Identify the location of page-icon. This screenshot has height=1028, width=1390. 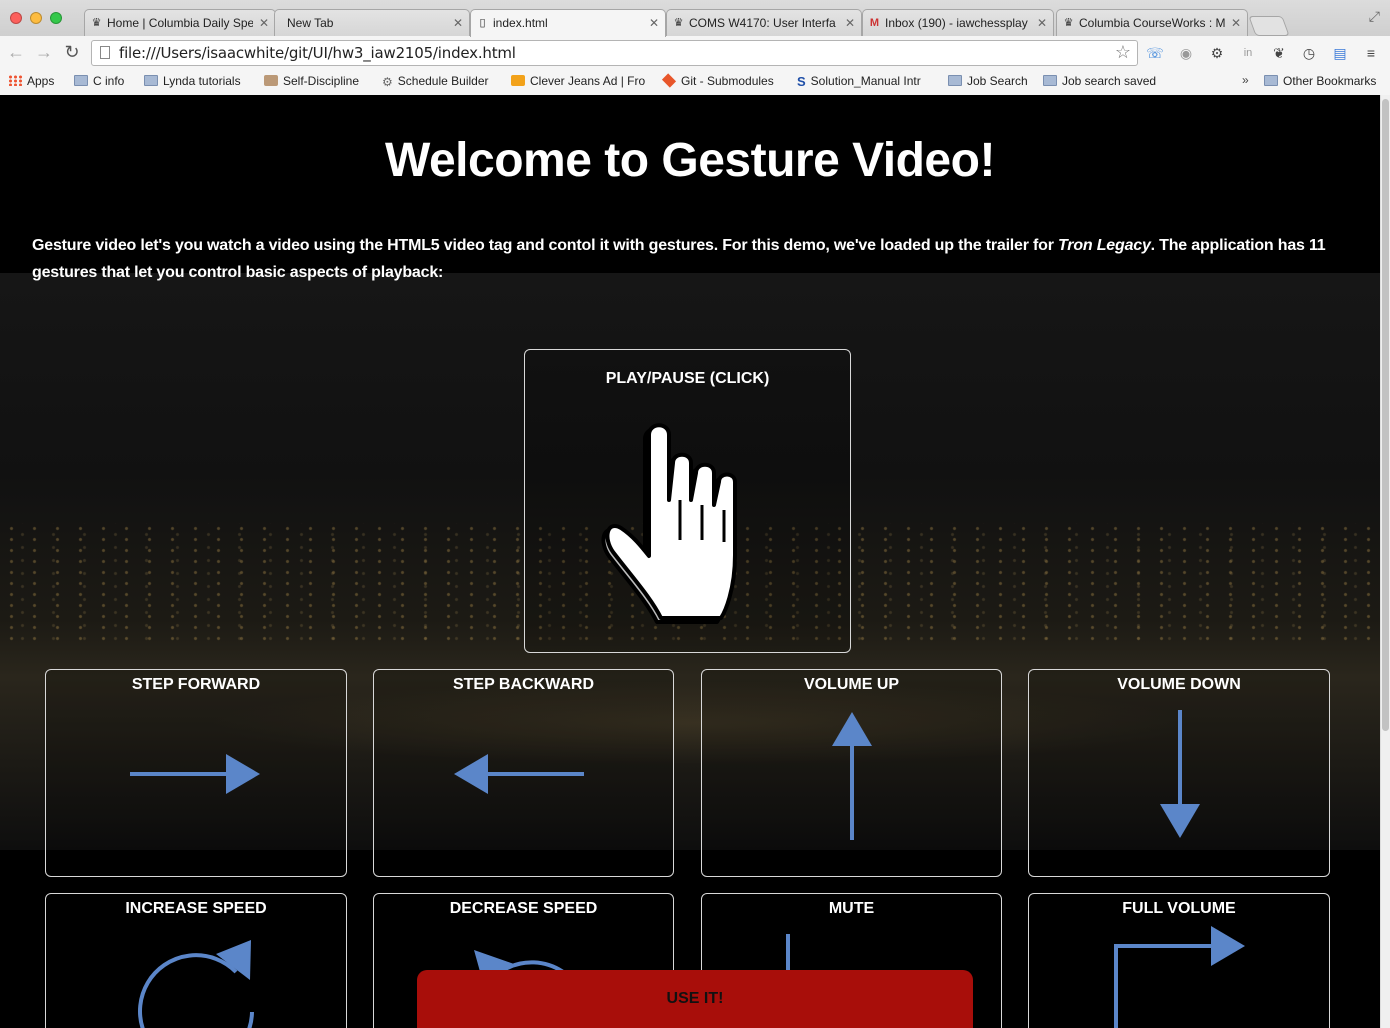
(105, 52).